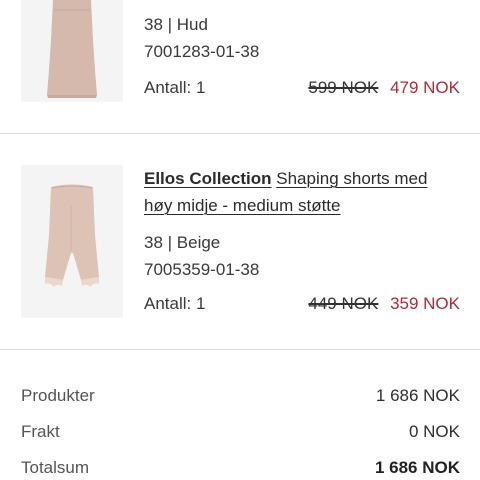  Describe the element at coordinates (182, 242) in the screenshot. I see `product-variant: 38 | Beige` at that location.